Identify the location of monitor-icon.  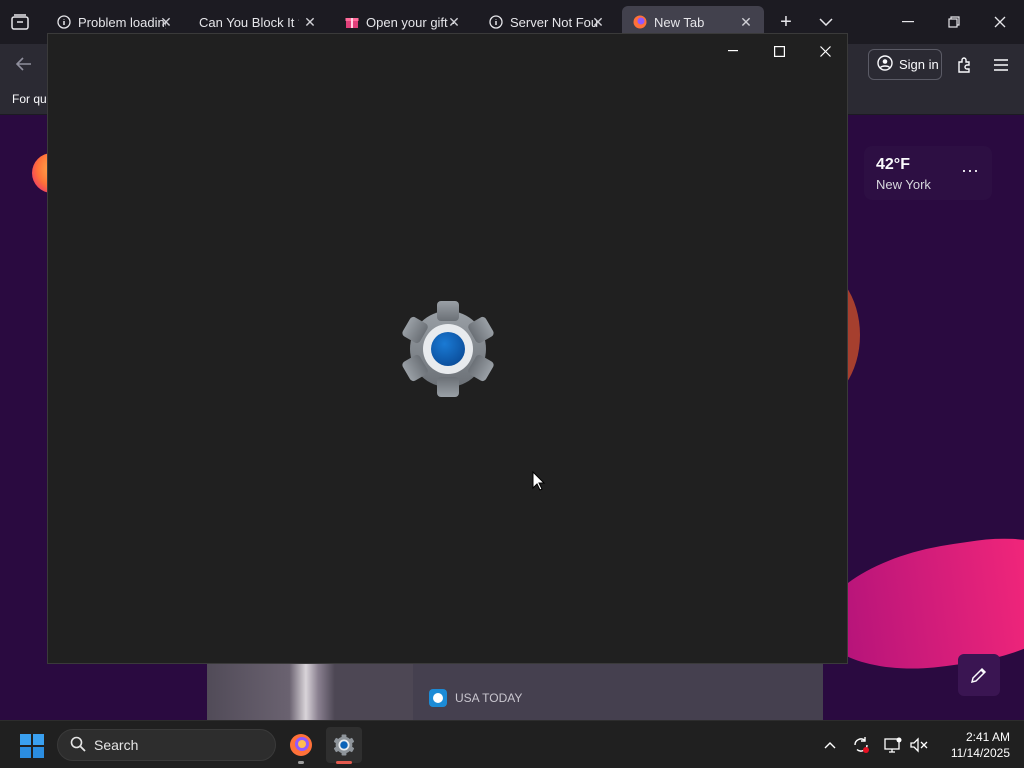
(893, 745).